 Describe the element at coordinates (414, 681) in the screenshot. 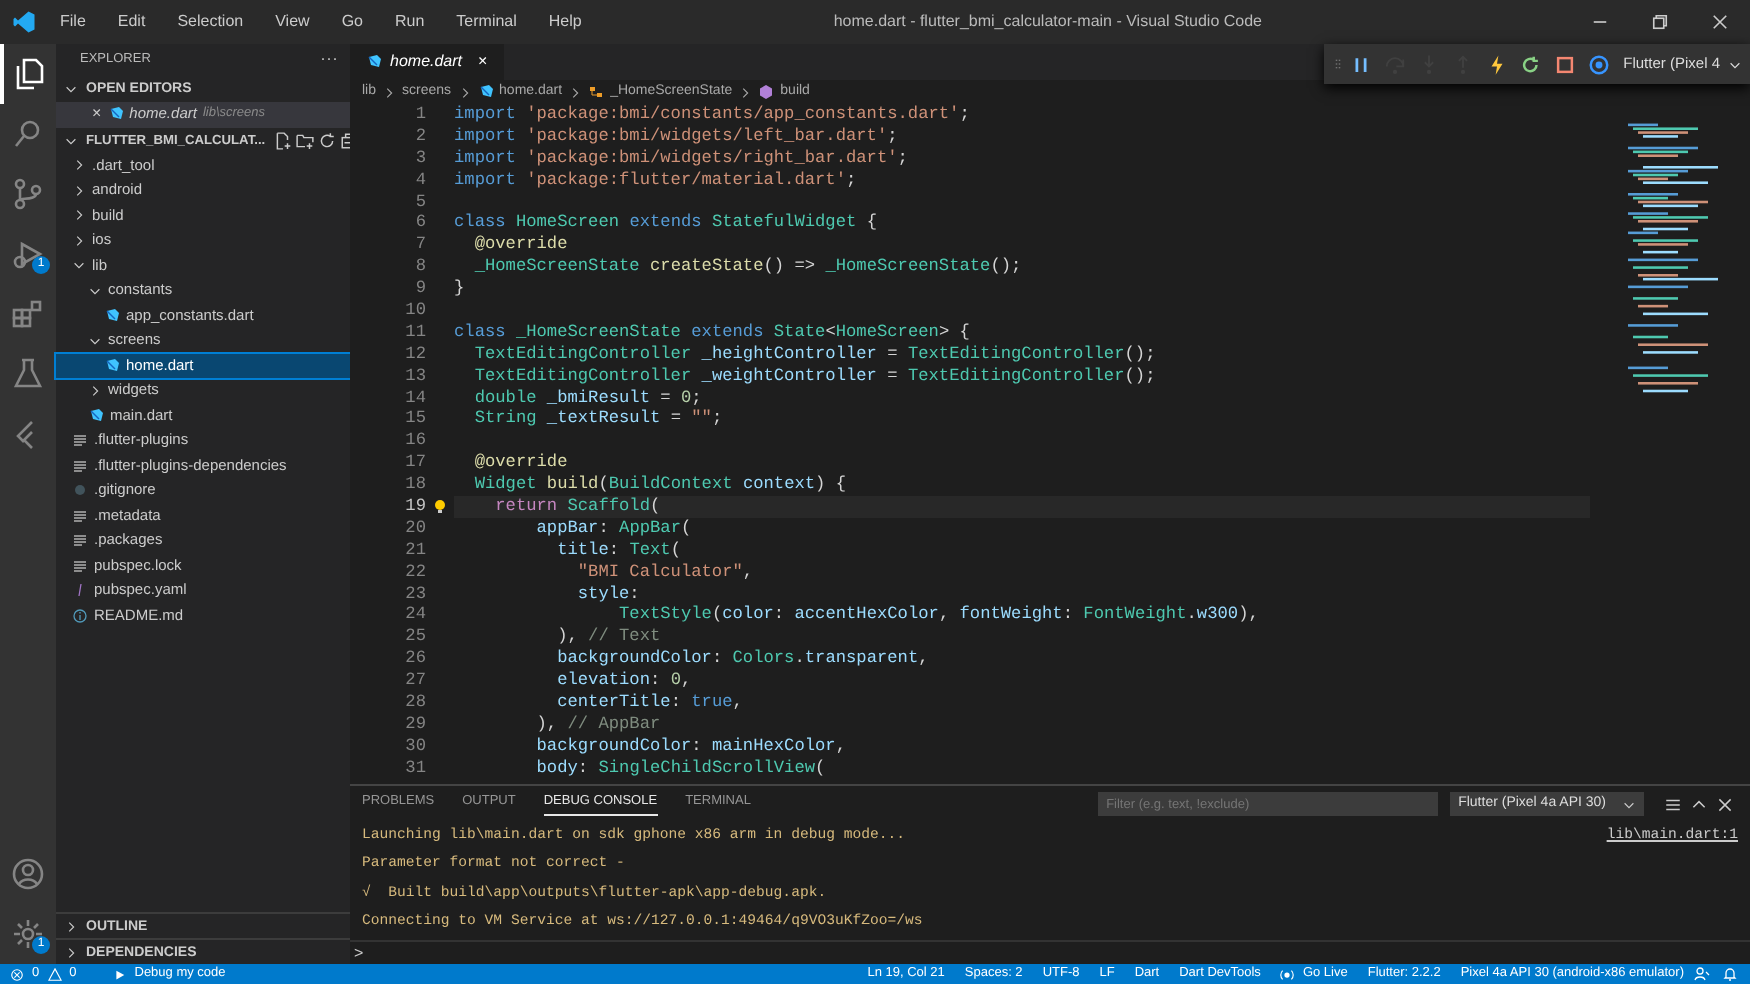

I see `line-number: 27` at that location.